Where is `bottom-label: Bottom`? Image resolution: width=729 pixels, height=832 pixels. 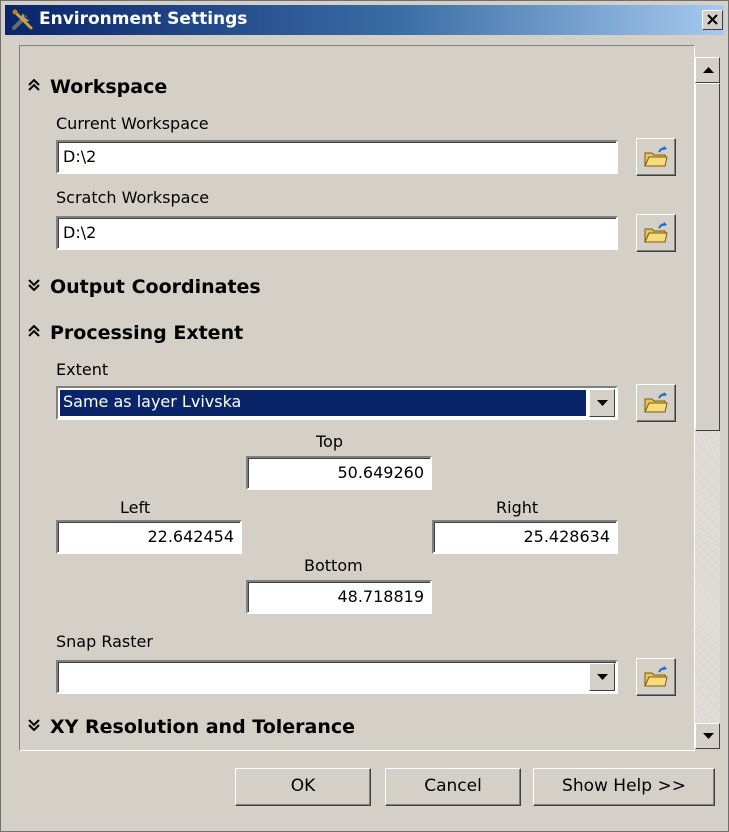 bottom-label: Bottom is located at coordinates (333, 565).